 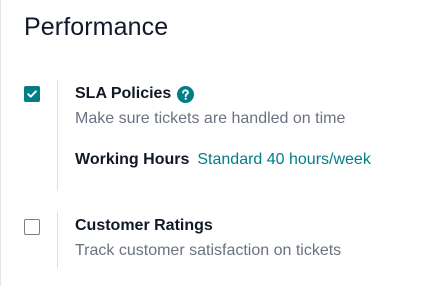 What do you see at coordinates (132, 159) in the screenshot?
I see `working-hours-label: Working Hours` at bounding box center [132, 159].